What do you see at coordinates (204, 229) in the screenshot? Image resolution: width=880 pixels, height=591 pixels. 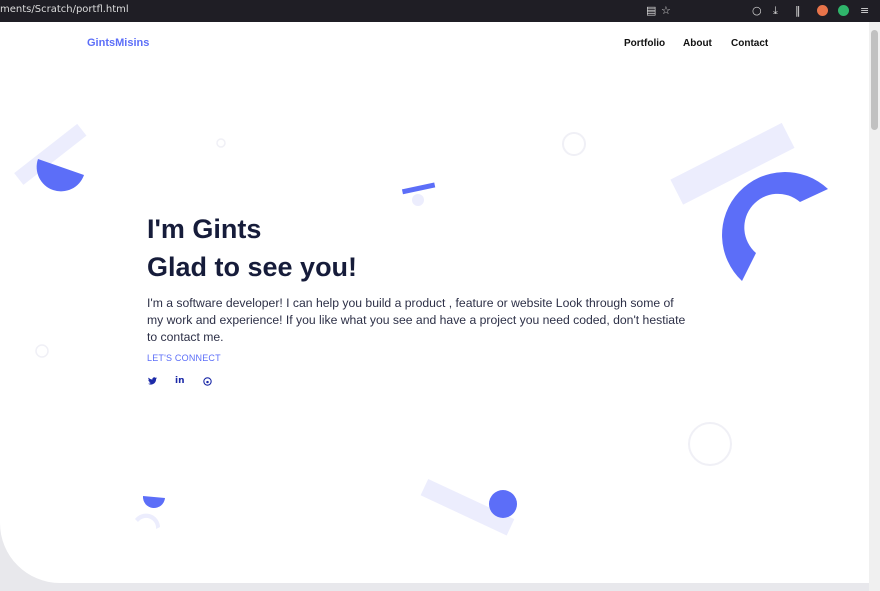 I see `hero-heading: I'm Gints` at bounding box center [204, 229].